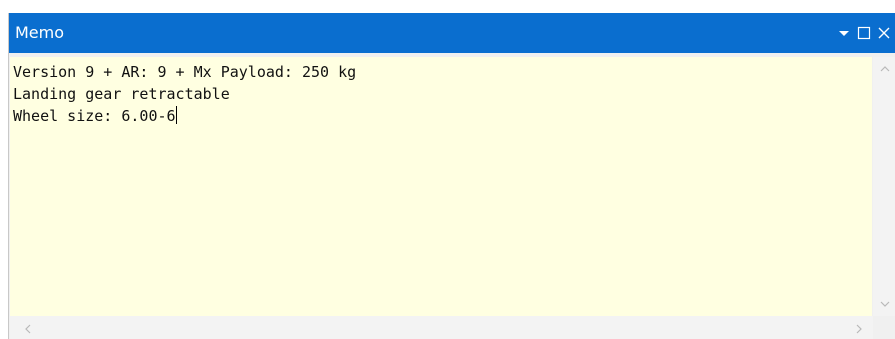  What do you see at coordinates (176, 115) in the screenshot?
I see `text-caret` at bounding box center [176, 115].